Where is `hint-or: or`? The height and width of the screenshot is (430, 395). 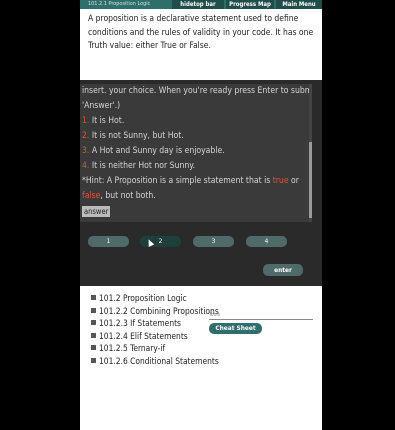 hint-or: or is located at coordinates (293, 181).